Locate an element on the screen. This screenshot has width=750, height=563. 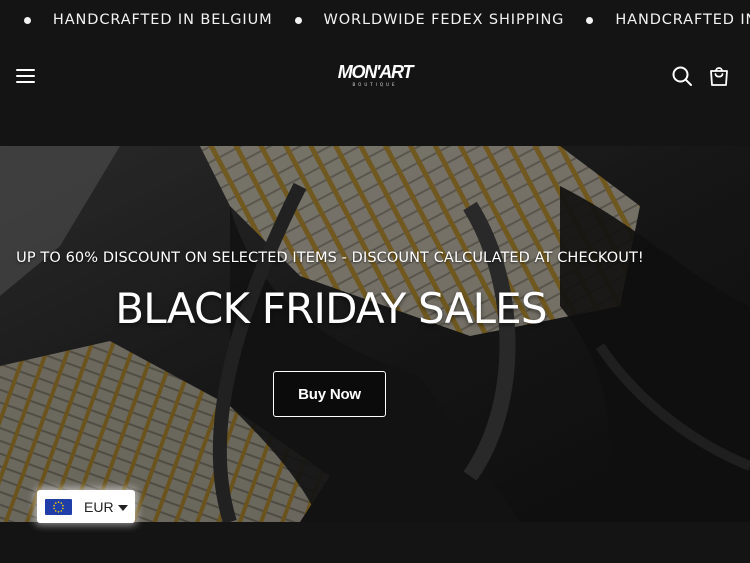
menu-button is located at coordinates (26, 76).